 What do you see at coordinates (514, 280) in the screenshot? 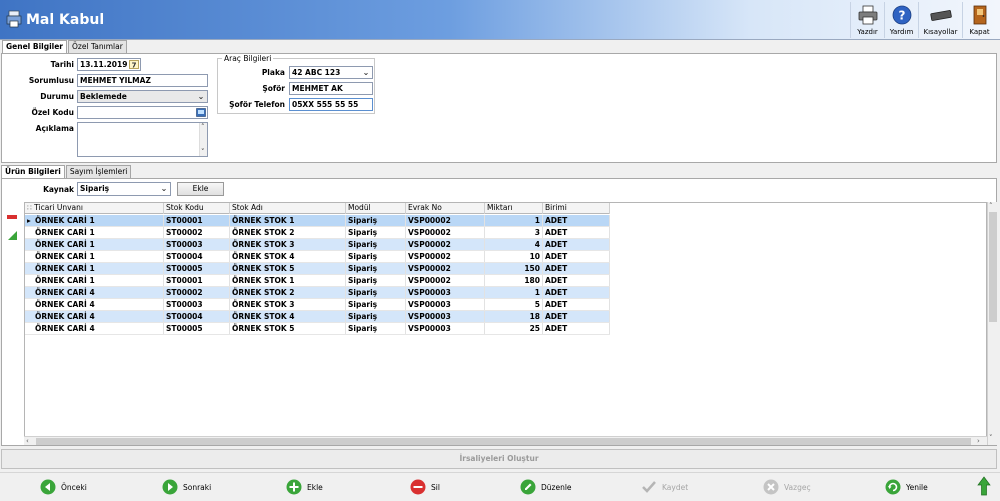
I see `table-cell: 180` at bounding box center [514, 280].